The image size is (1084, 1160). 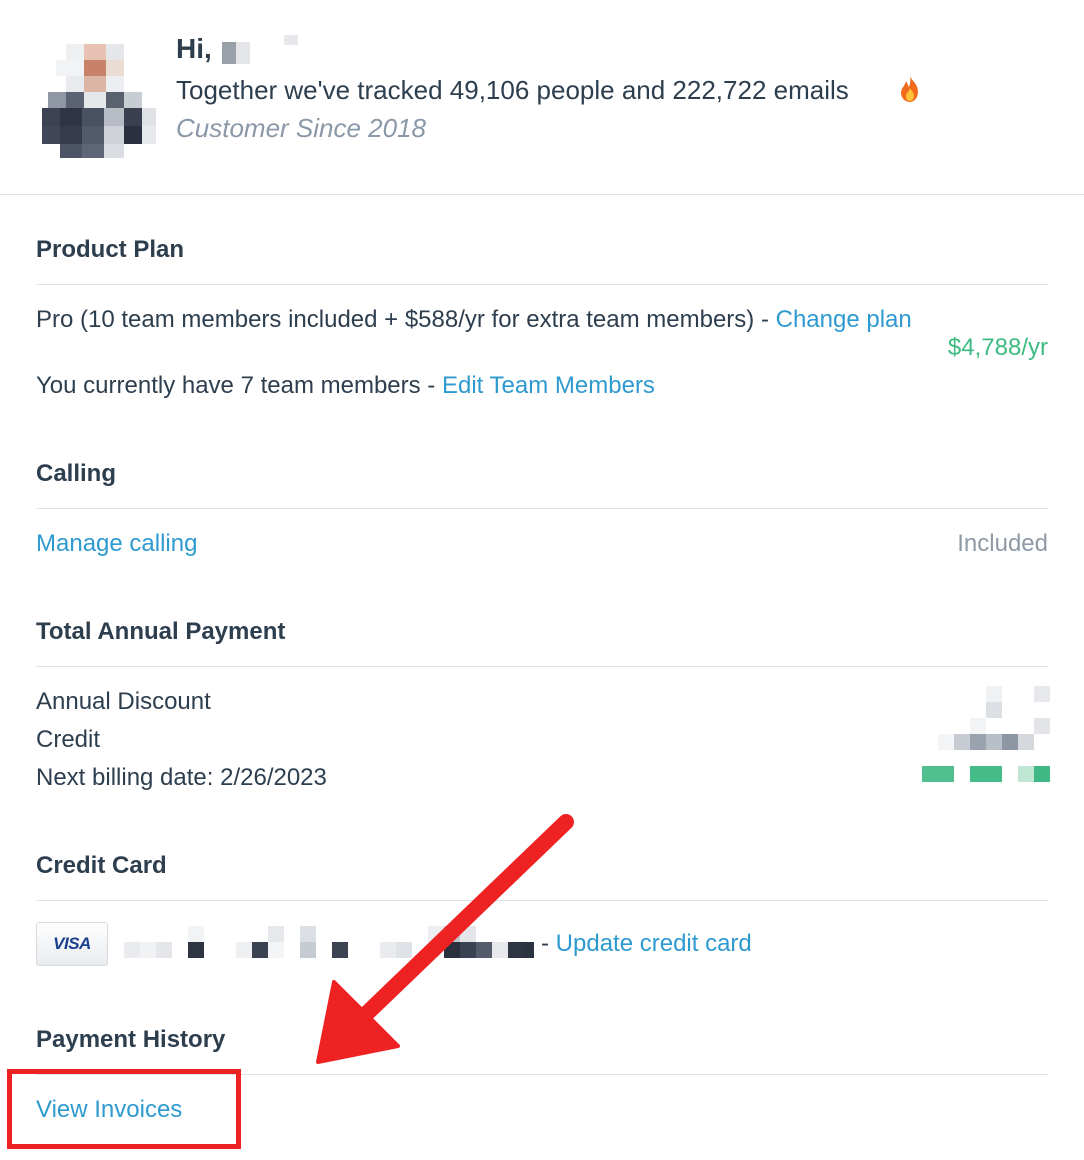 I want to click on greeting: Hi,, so click(x=194, y=48).